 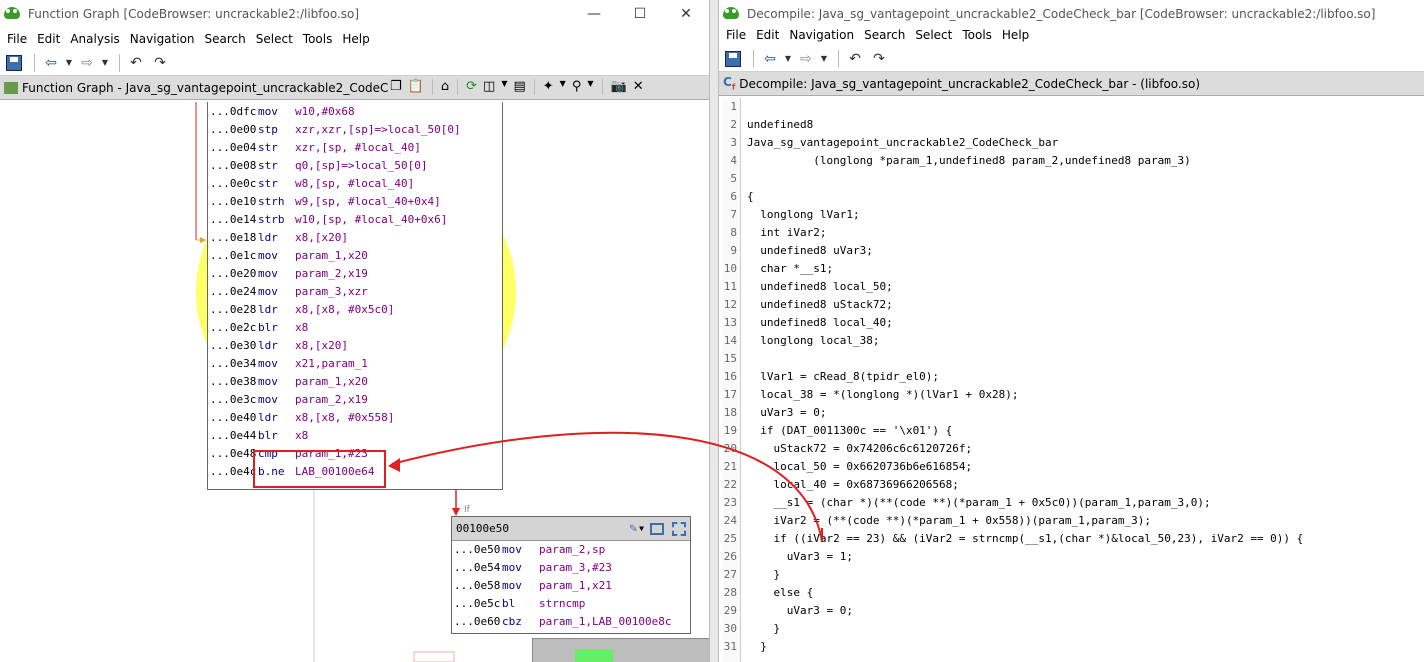 What do you see at coordinates (355, 112) in the screenshot?
I see `instruction-row: ...0dfc mov w10,#0x68` at bounding box center [355, 112].